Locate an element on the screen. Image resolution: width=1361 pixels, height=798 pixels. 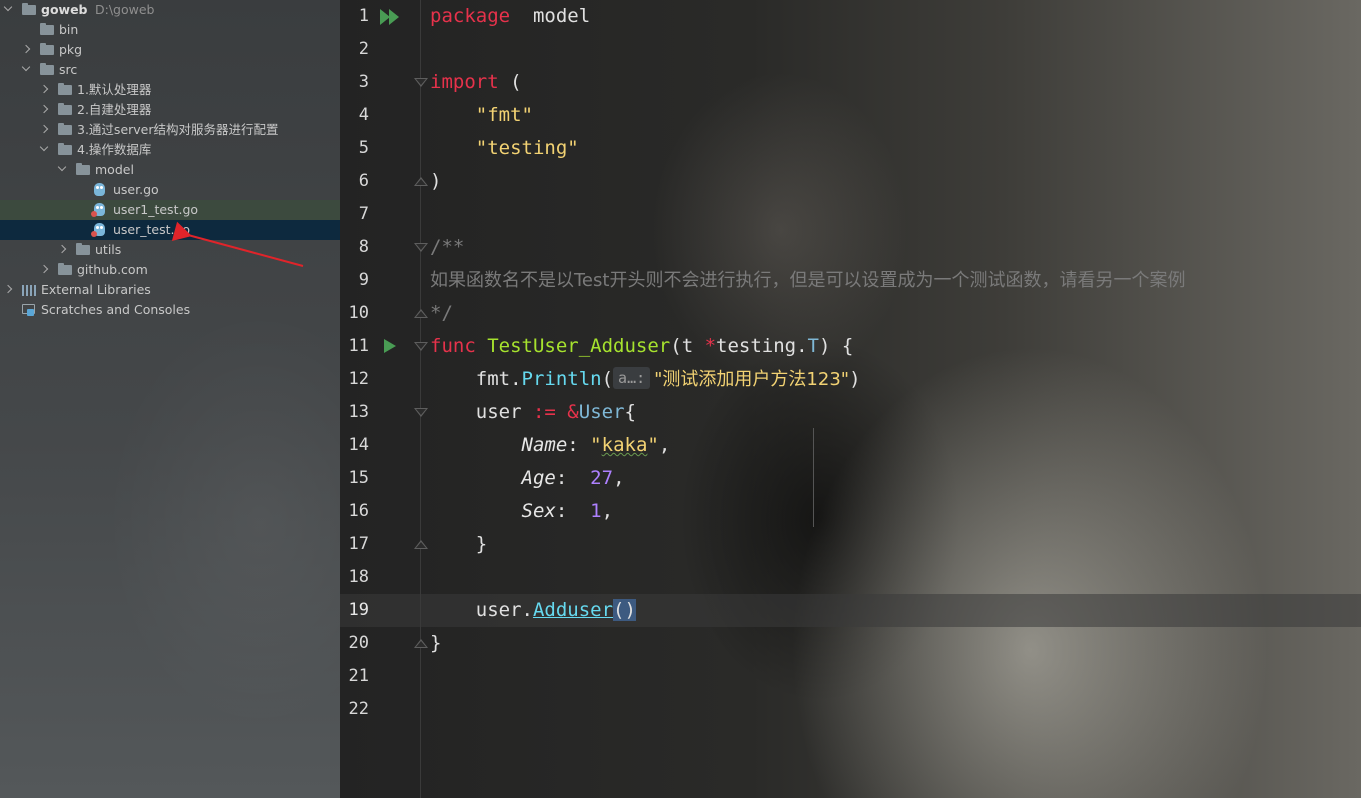
code-token: : is located at coordinates (573, 511).